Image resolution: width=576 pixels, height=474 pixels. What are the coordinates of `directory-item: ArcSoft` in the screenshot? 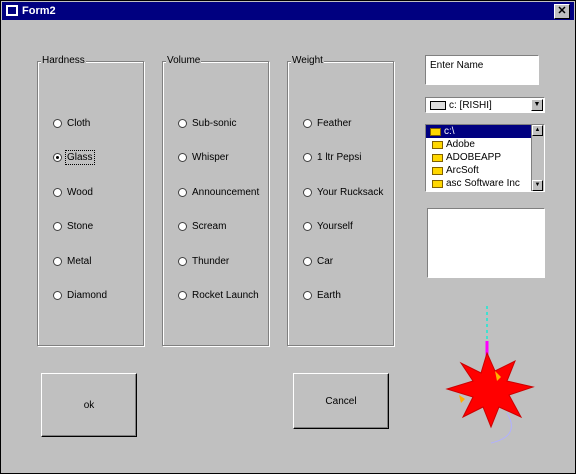 It's located at (485, 170).